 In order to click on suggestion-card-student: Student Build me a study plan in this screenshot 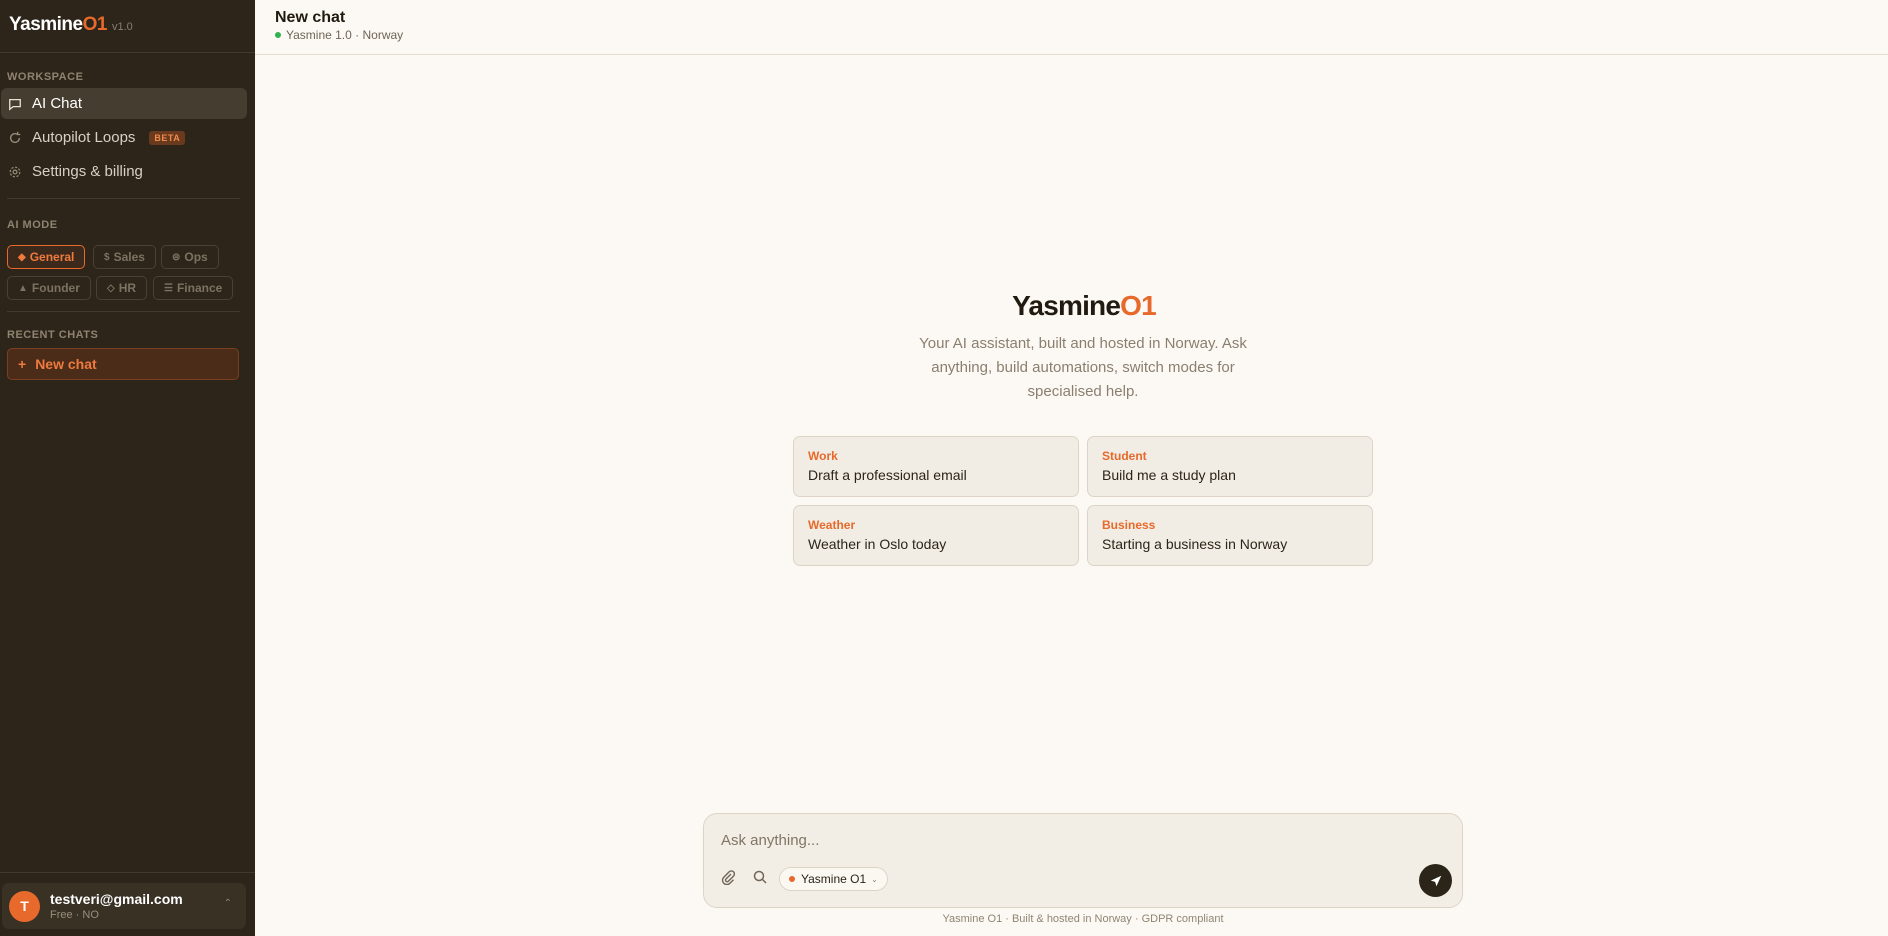, I will do `click(1230, 466)`.